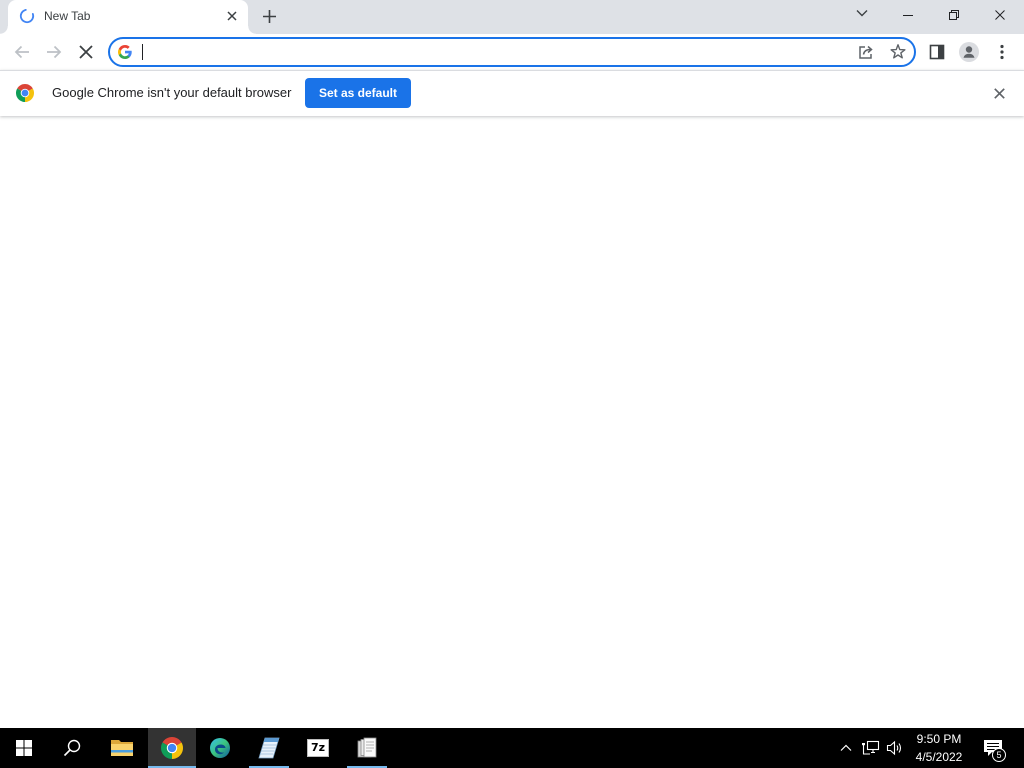 The width and height of the screenshot is (1024, 768). I want to click on taskbar-app-chrome, so click(172, 748).